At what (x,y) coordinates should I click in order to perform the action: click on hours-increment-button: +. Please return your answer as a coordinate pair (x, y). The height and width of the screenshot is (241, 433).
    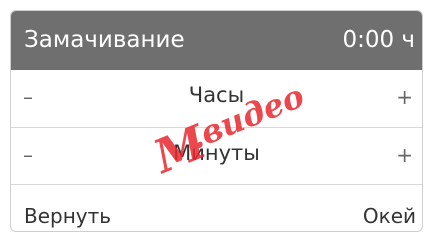
    Looking at the image, I should click on (404, 97).